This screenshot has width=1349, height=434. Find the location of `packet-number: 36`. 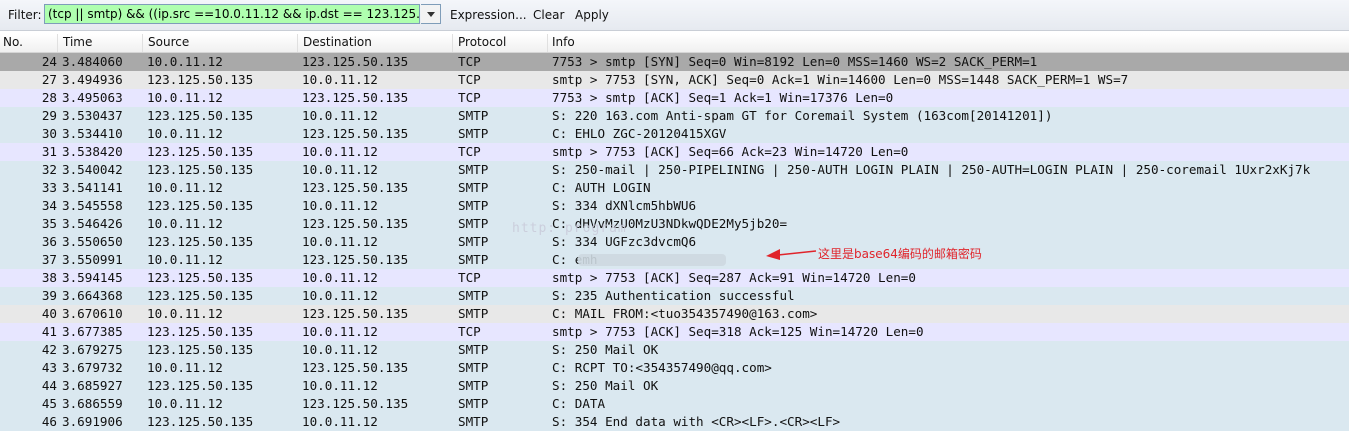

packet-number: 36 is located at coordinates (49, 241).